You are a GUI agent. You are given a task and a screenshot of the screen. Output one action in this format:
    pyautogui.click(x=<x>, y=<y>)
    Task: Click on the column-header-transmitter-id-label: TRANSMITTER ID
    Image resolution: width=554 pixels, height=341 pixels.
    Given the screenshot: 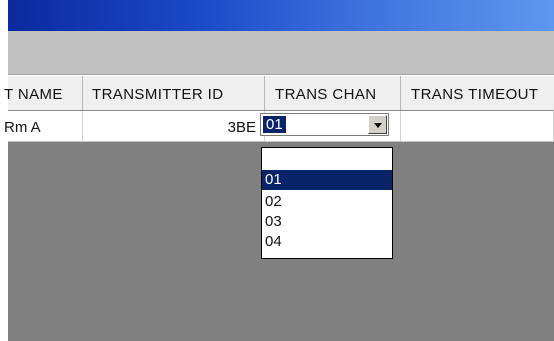 What is the action you would take?
    pyautogui.click(x=158, y=94)
    